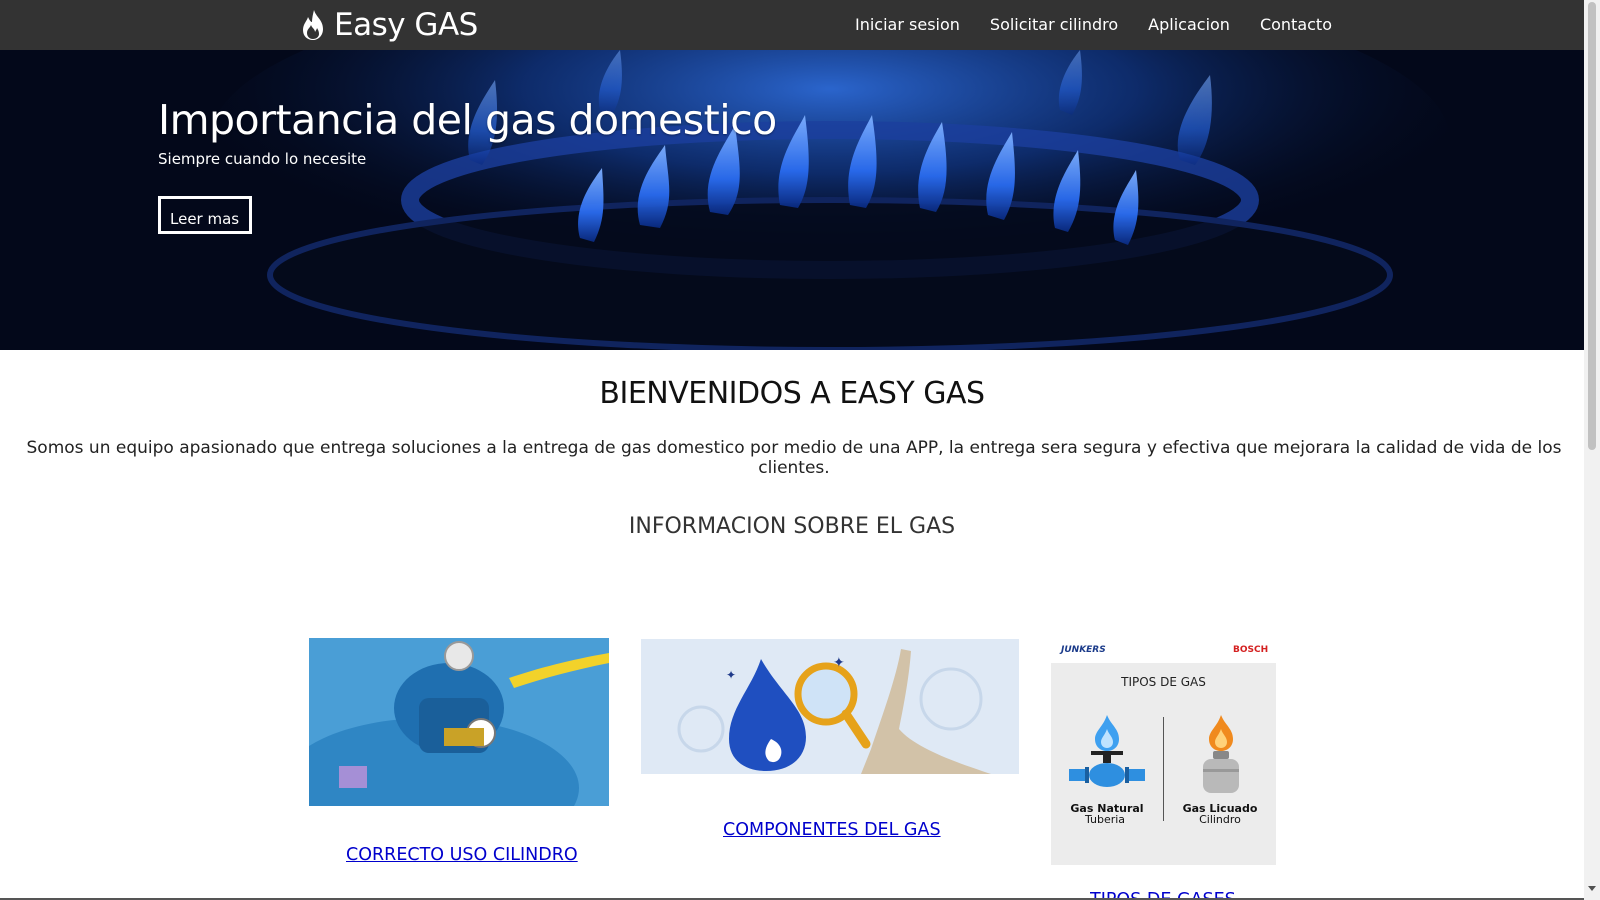 The width and height of the screenshot is (1600, 900). I want to click on gas-components-image: ✦ ✦, so click(830, 706).